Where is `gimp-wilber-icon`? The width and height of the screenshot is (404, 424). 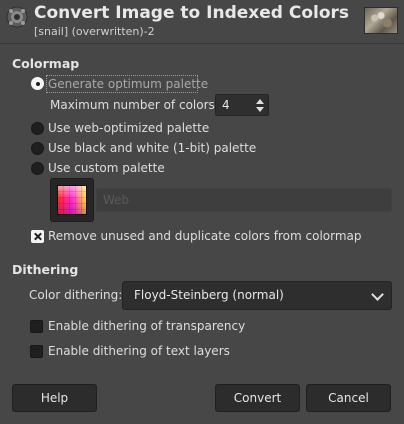 gimp-wilber-icon is located at coordinates (17, 17).